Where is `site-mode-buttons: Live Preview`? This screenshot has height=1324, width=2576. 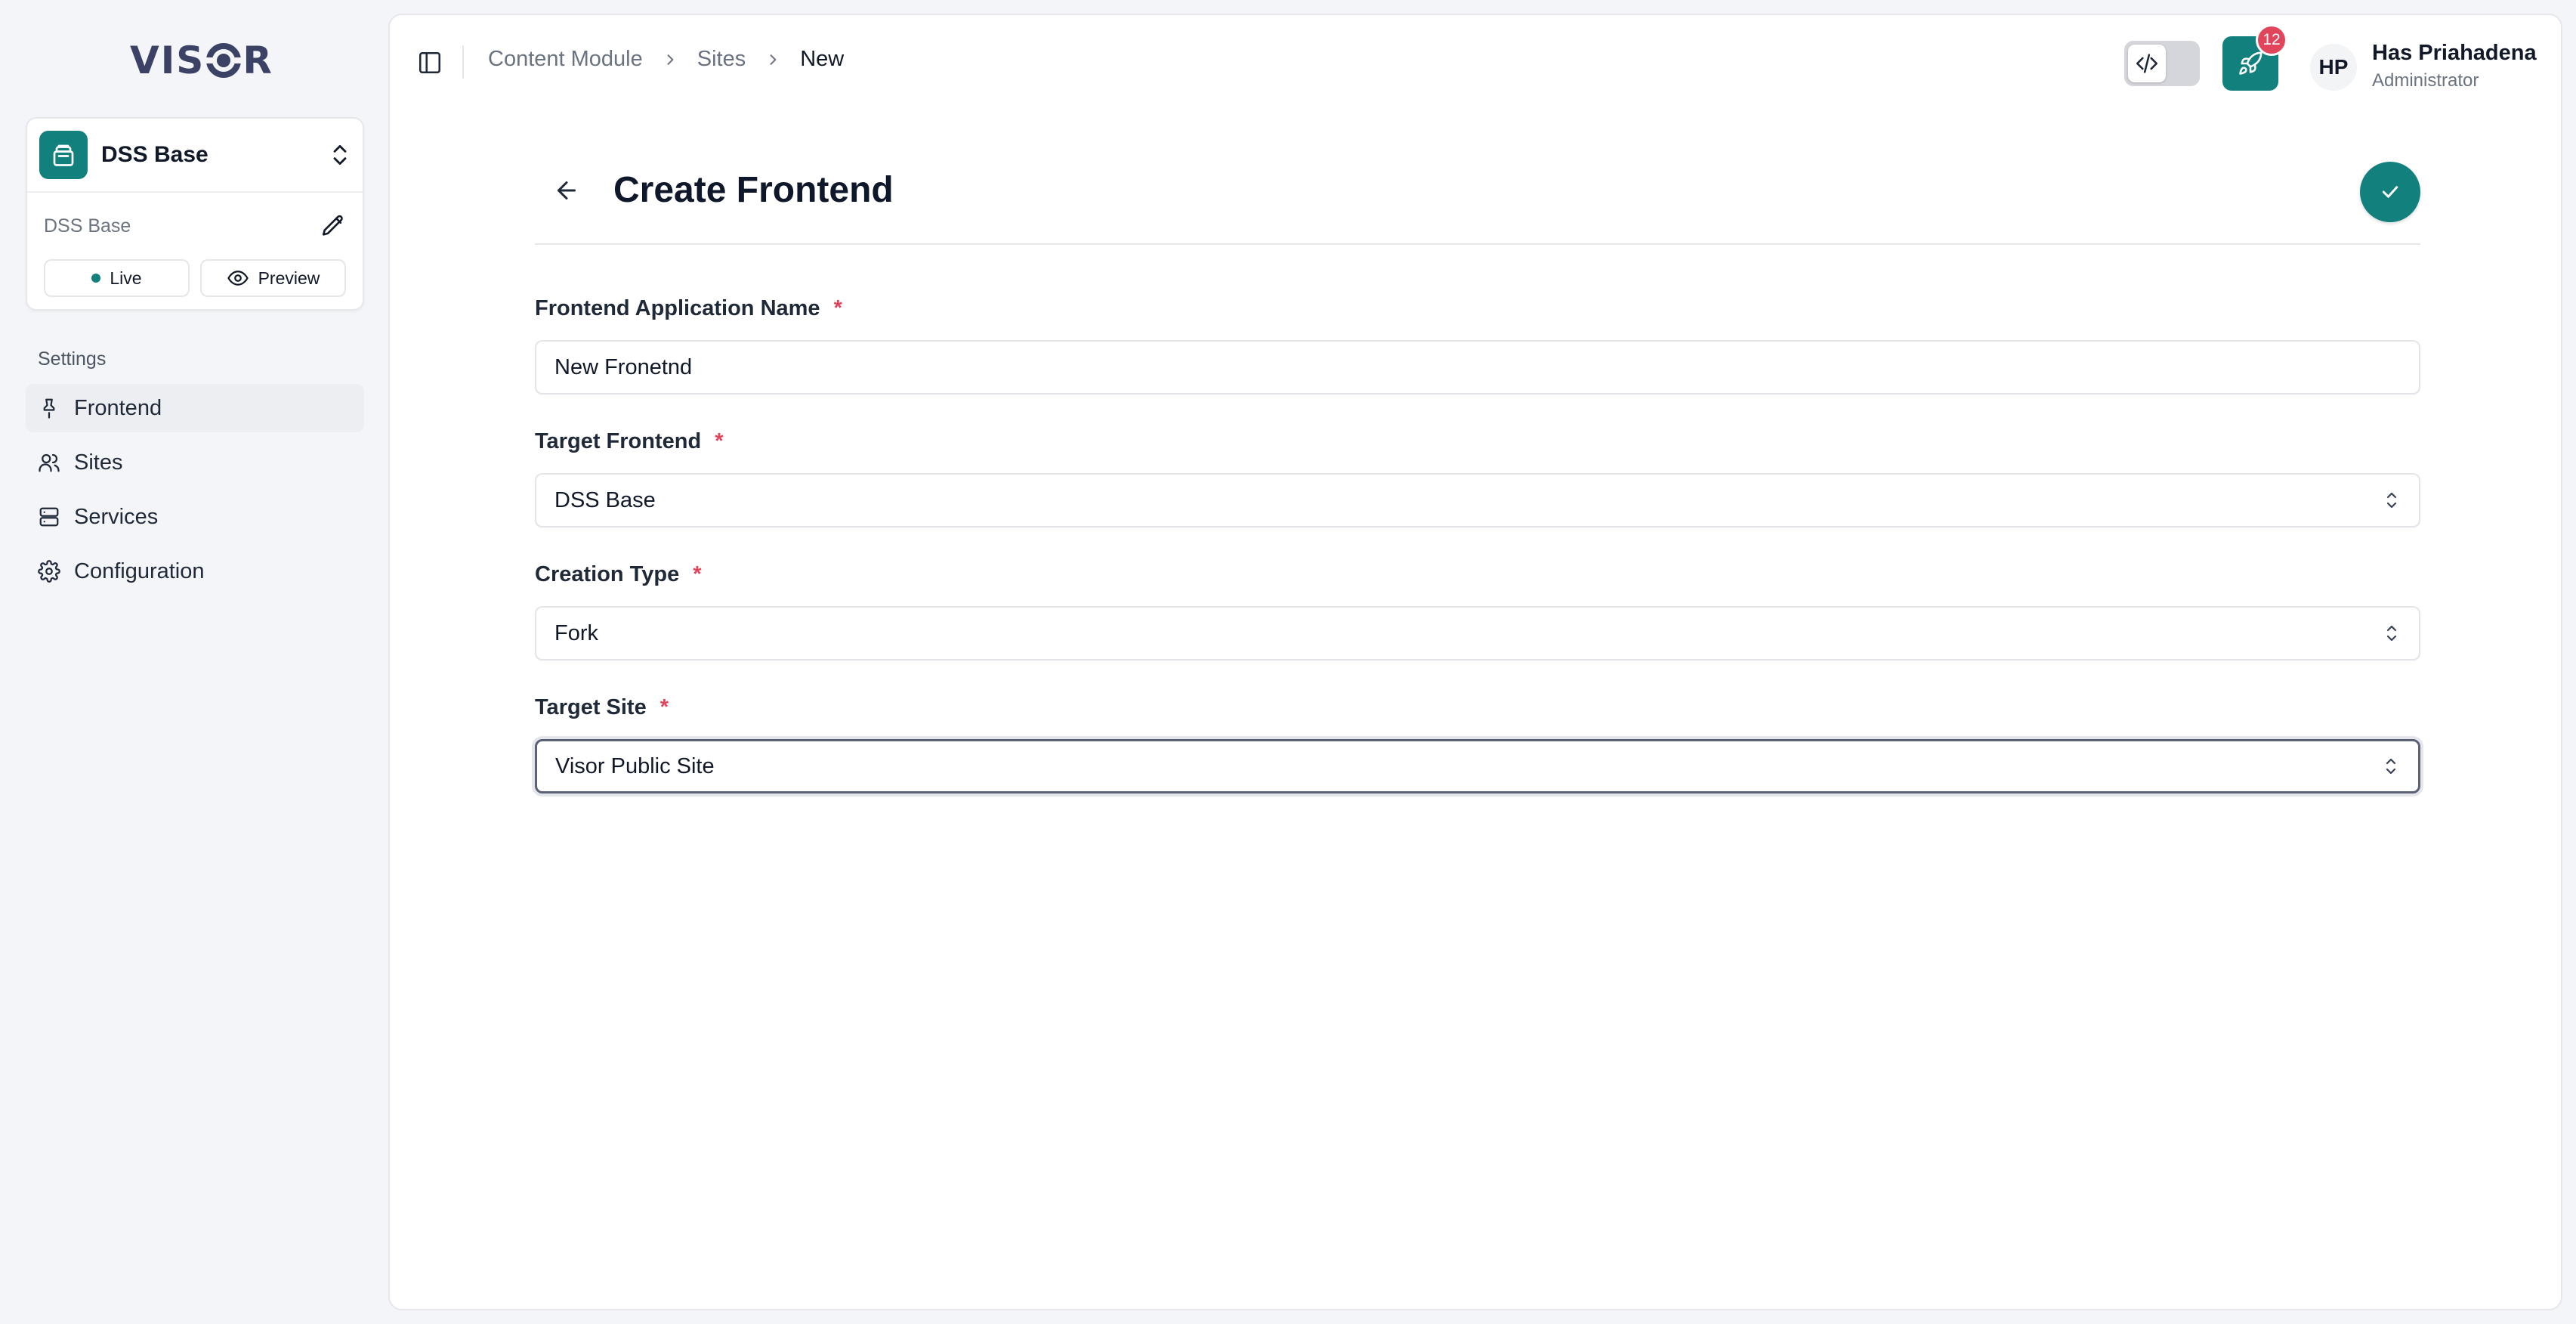
site-mode-buttons: Live Preview is located at coordinates (195, 278).